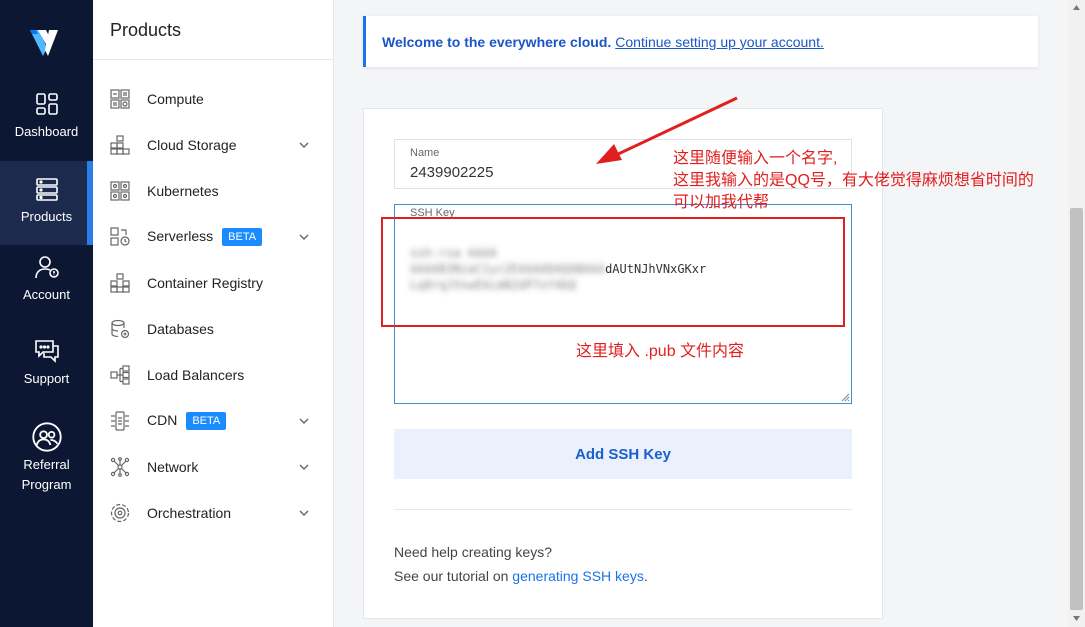 This screenshot has height=627, width=1085. What do you see at coordinates (213, 99) in the screenshot?
I see `sidebar-item-compute: Compute` at bounding box center [213, 99].